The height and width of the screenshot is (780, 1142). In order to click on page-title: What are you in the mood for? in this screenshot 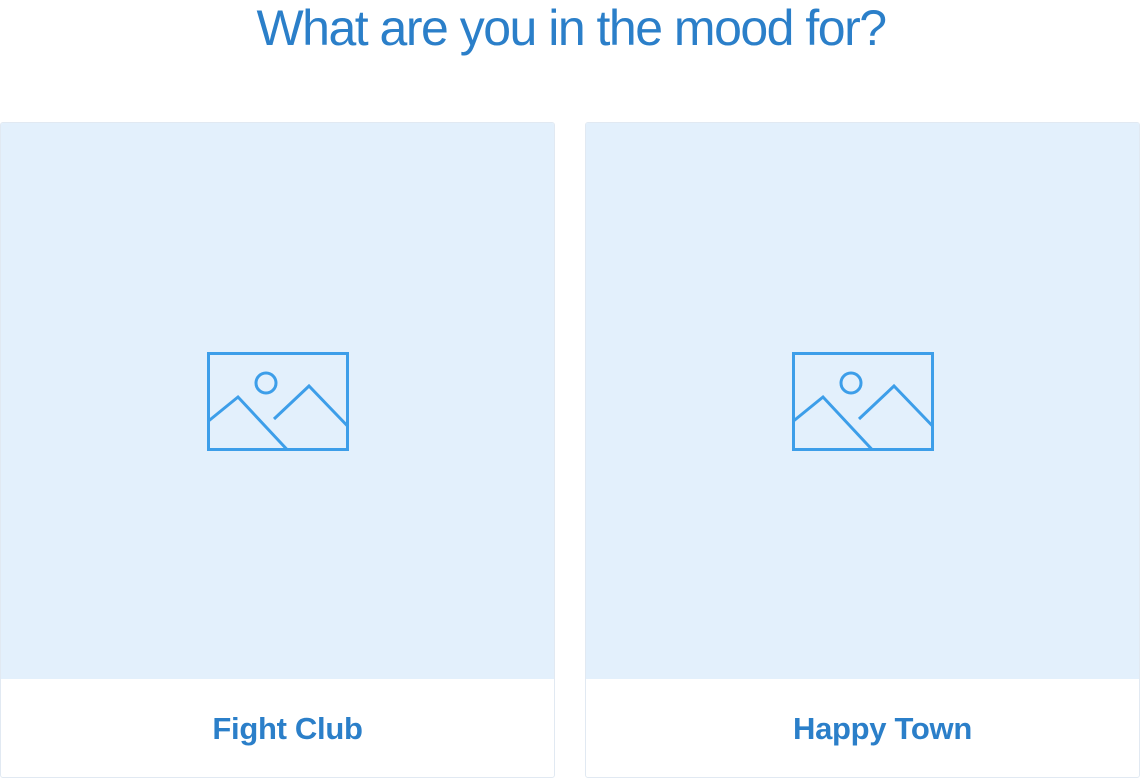, I will do `click(571, 28)`.